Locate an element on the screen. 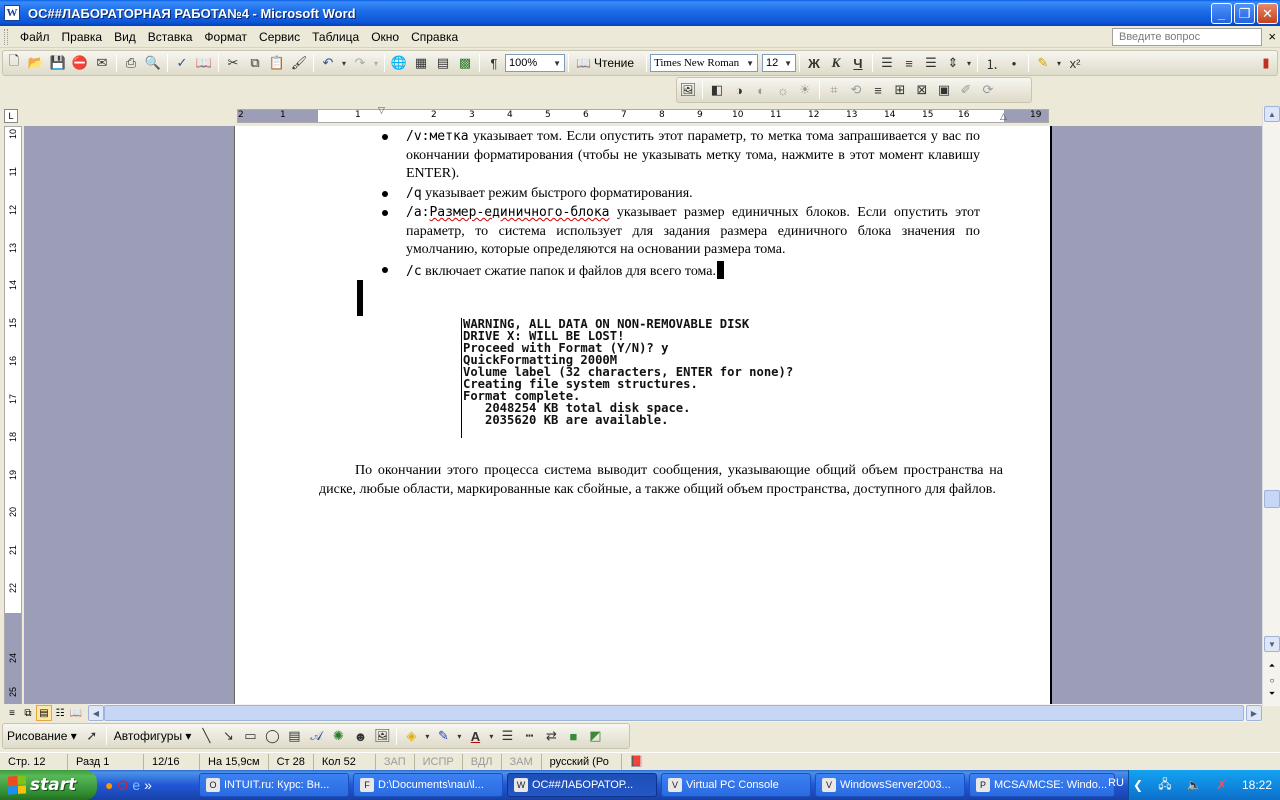  help-search-input: Введите вопрос is located at coordinates (1187, 37).